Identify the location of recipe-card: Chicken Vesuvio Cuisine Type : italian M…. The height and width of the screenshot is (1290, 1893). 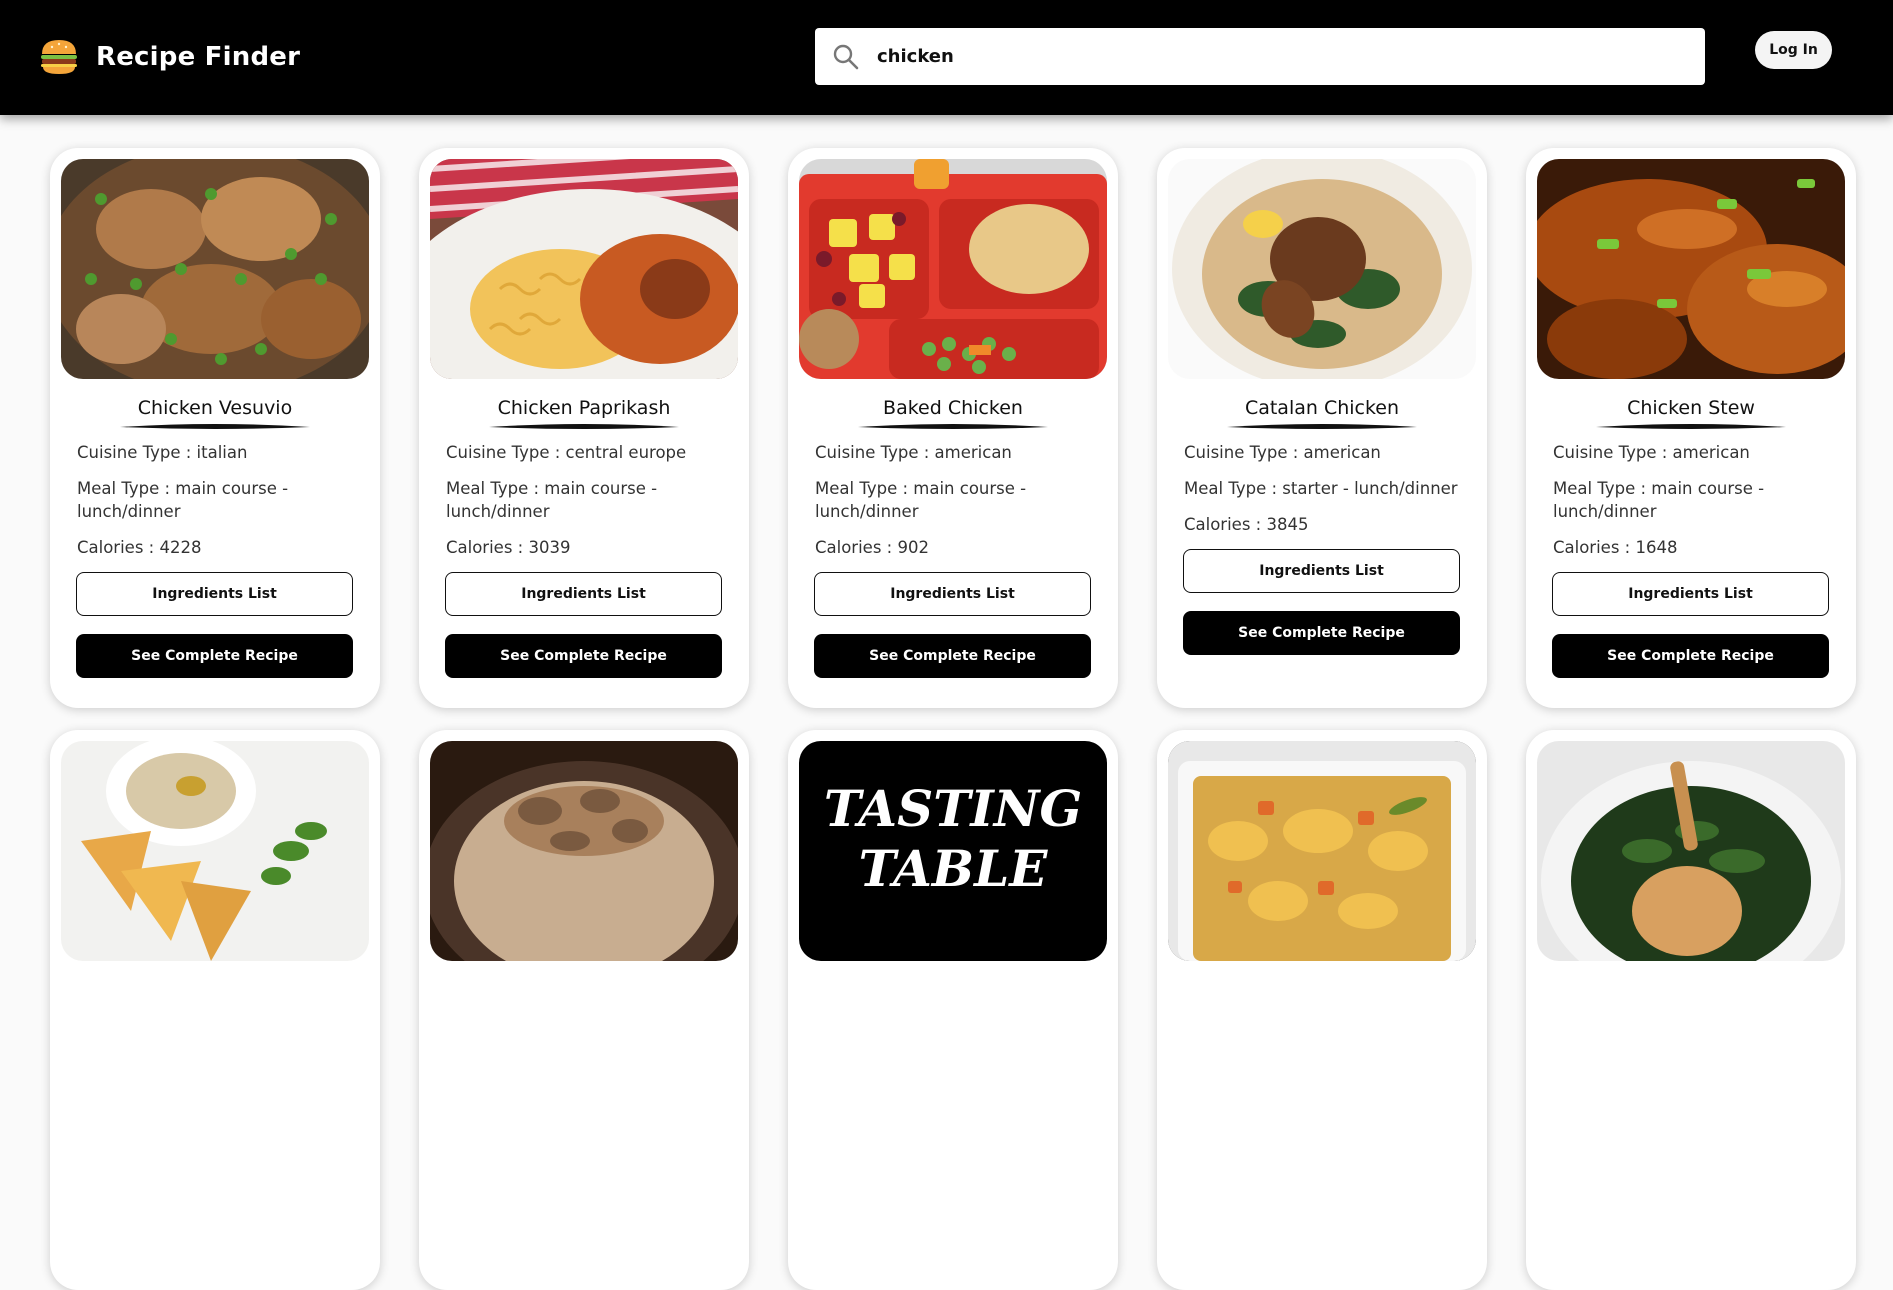
(215, 428).